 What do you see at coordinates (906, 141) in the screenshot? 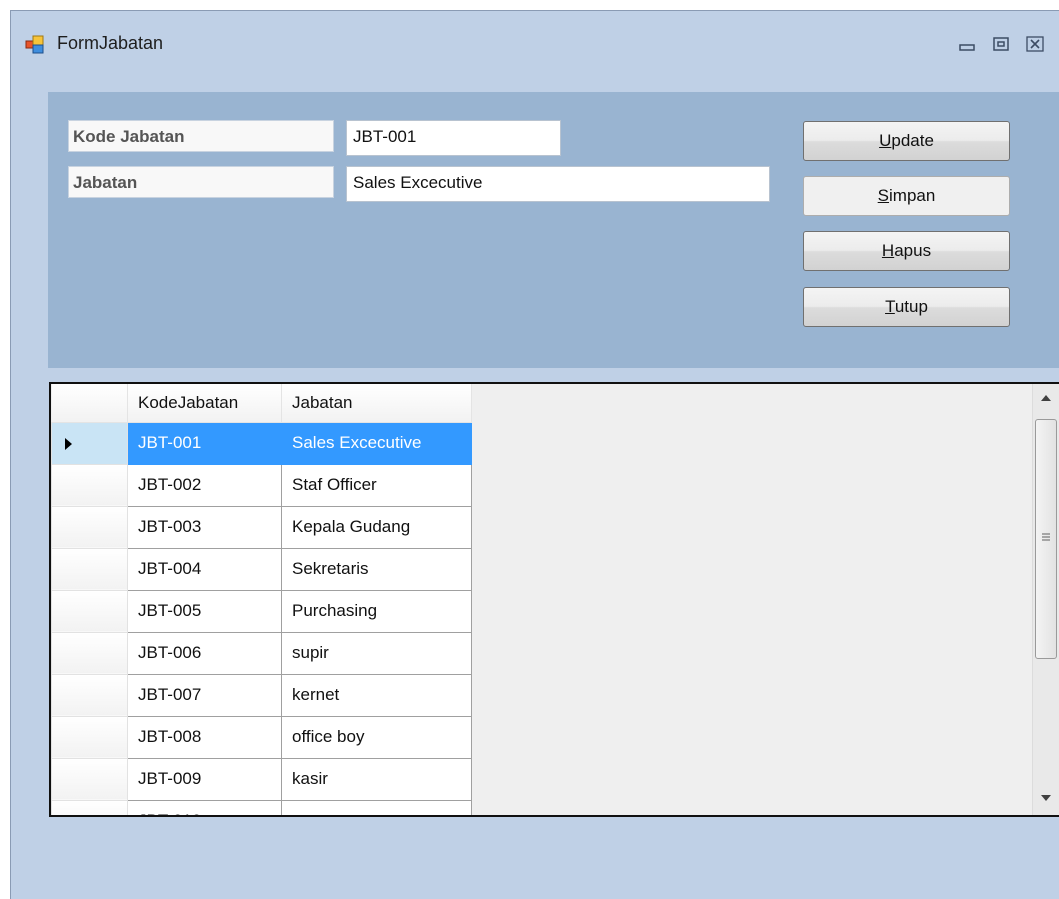
I see `update-button: Update` at bounding box center [906, 141].